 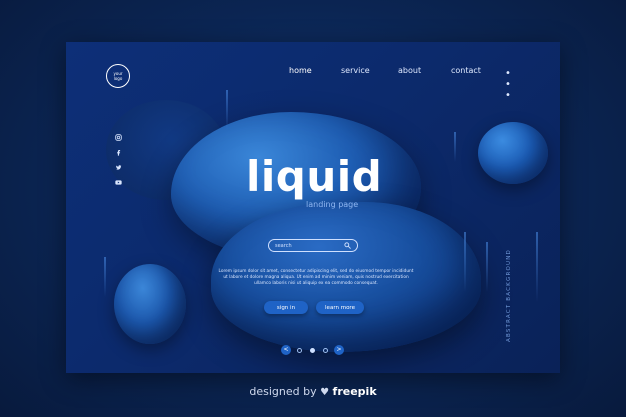 I want to click on pager-dot-active, so click(x=312, y=350).